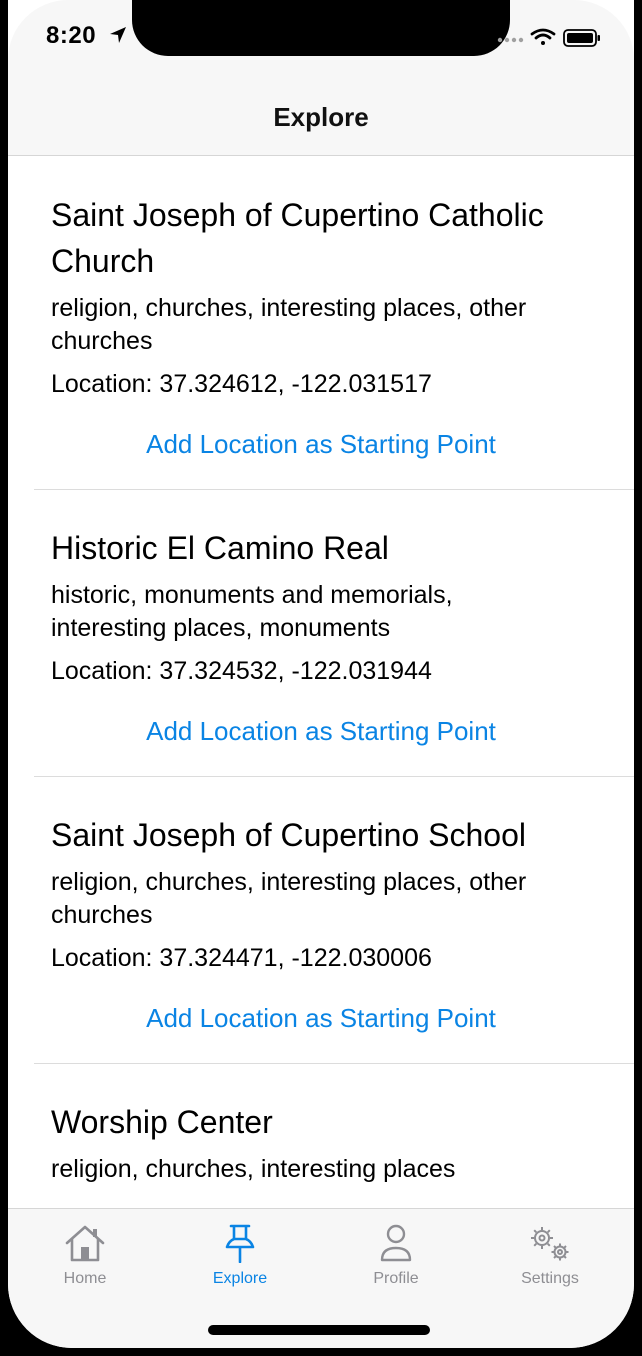  Describe the element at coordinates (321, 28) in the screenshot. I see `device-notch` at that location.